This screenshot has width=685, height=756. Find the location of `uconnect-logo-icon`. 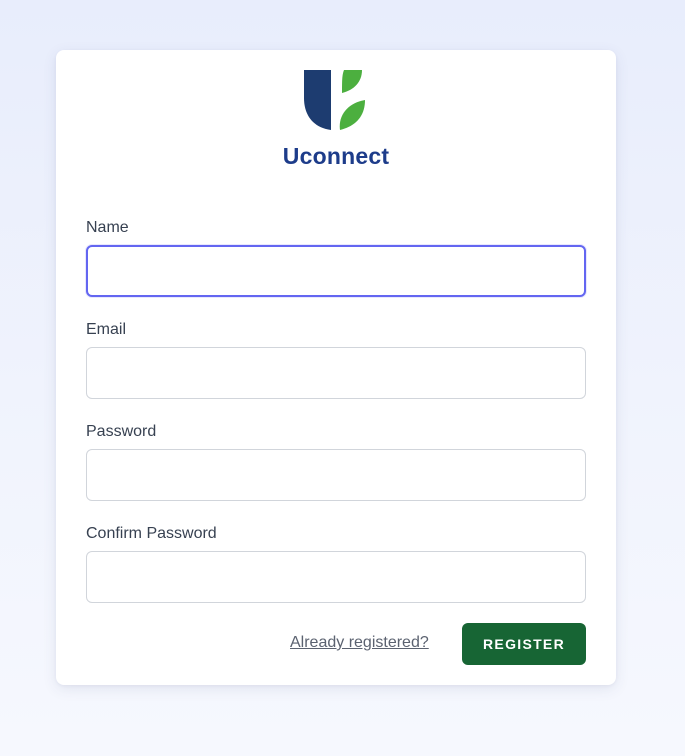

uconnect-logo-icon is located at coordinates (334, 100).